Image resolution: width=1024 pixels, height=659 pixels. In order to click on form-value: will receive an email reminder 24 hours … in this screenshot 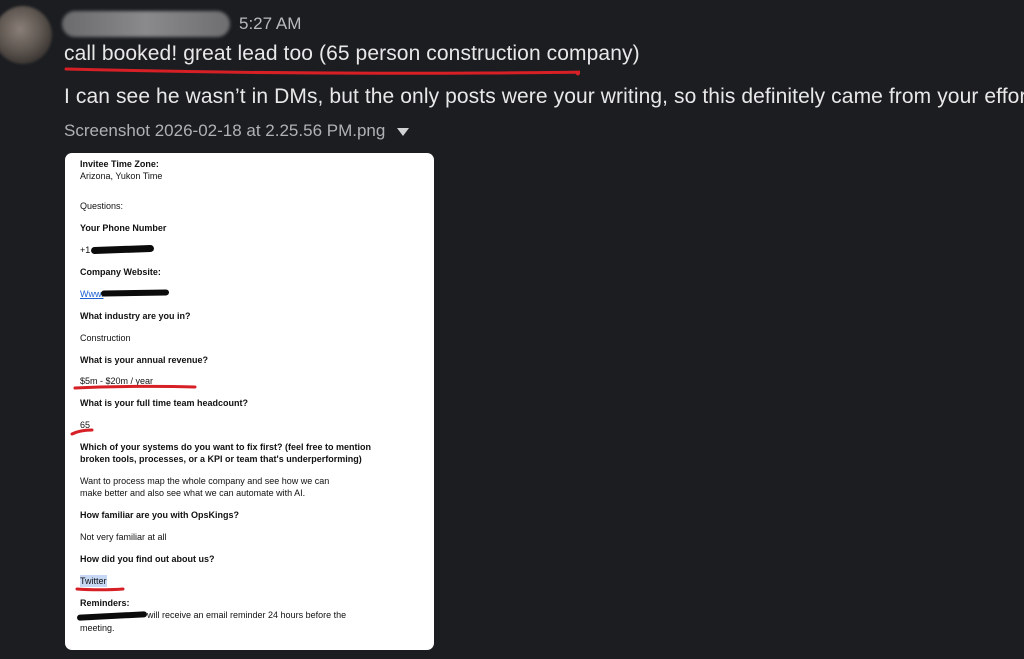, I will do `click(247, 615)`.